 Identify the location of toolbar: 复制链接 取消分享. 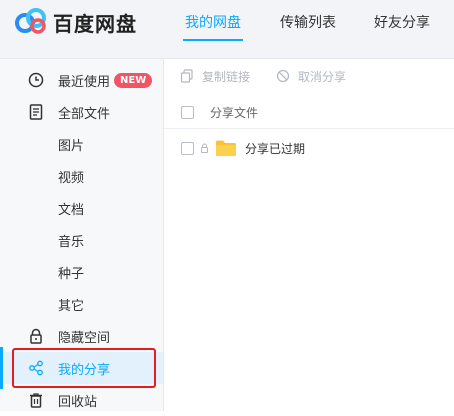
(309, 77).